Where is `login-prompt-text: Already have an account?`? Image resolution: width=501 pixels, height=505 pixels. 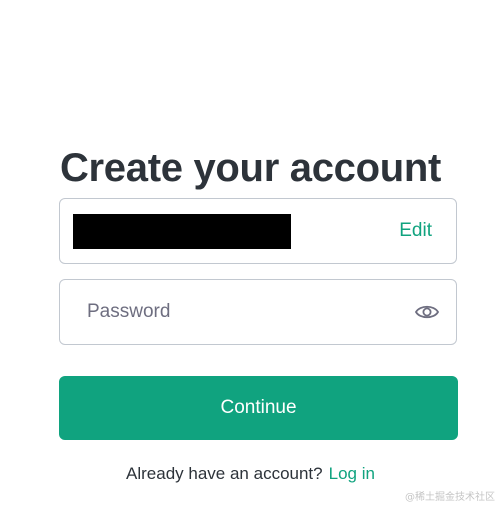 login-prompt-text: Already have an account? is located at coordinates (224, 473).